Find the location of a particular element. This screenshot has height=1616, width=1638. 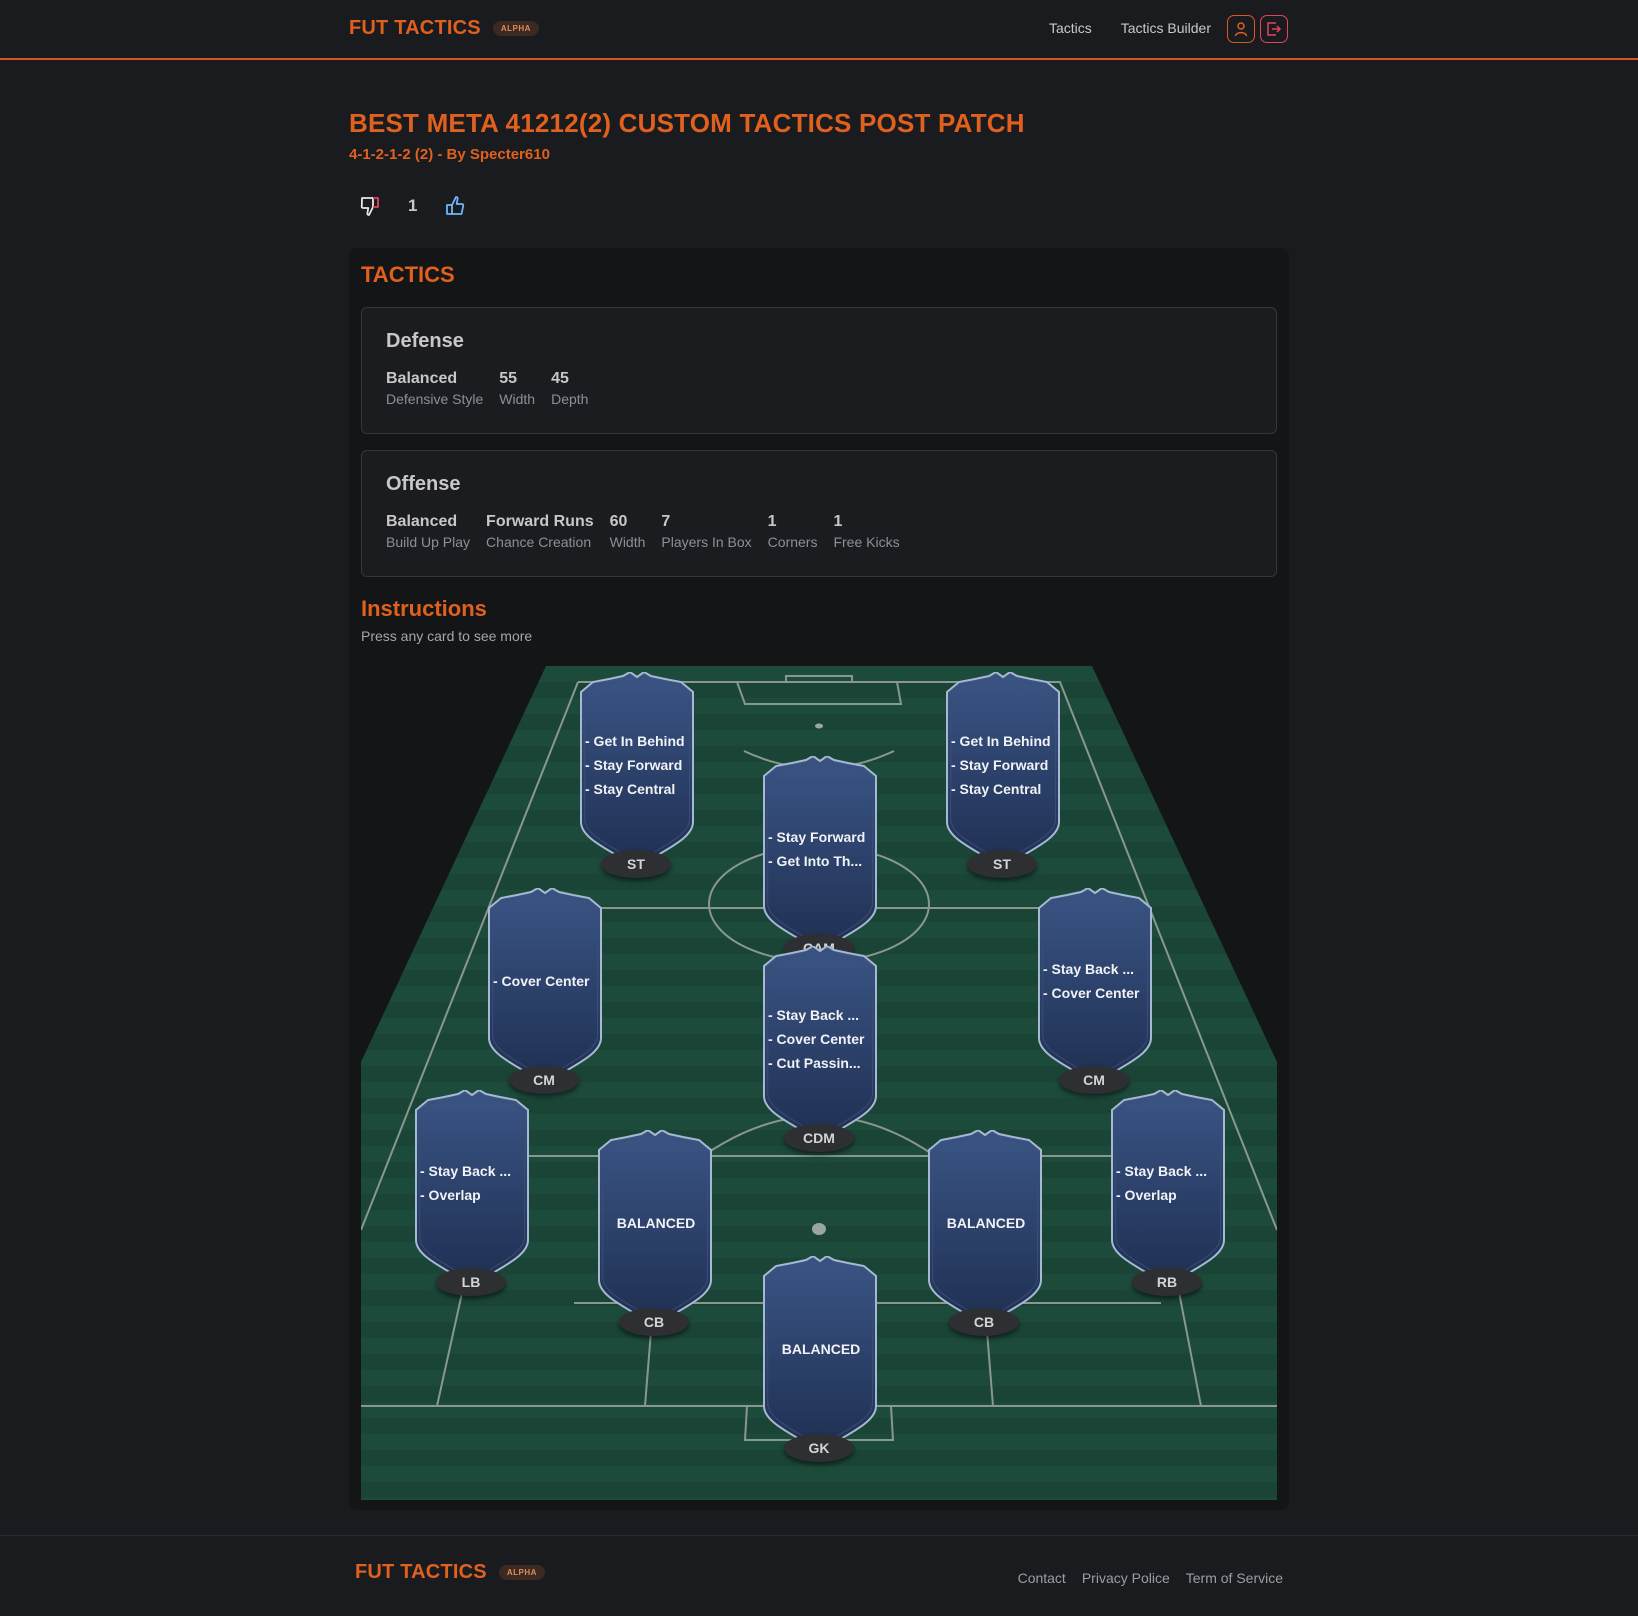

player-card-rb: - Stay Back ... - Overlap RB is located at coordinates (1168, 1195).